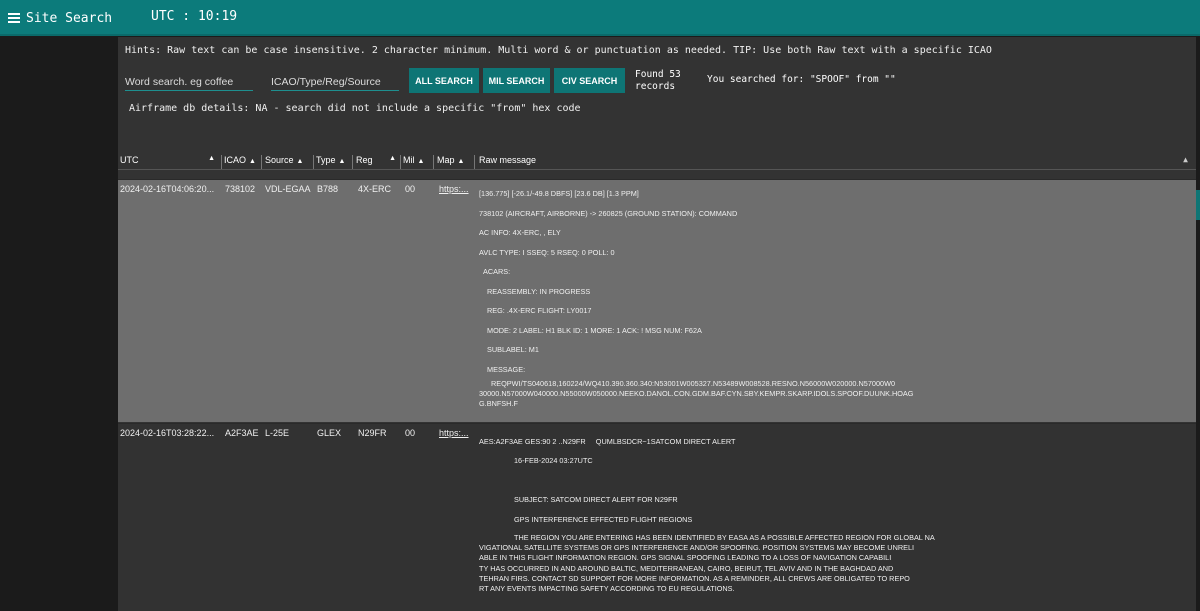 The image size is (1200, 611). Describe the element at coordinates (516, 80) in the screenshot. I see `mil-search-button: MIL SEARCH` at that location.